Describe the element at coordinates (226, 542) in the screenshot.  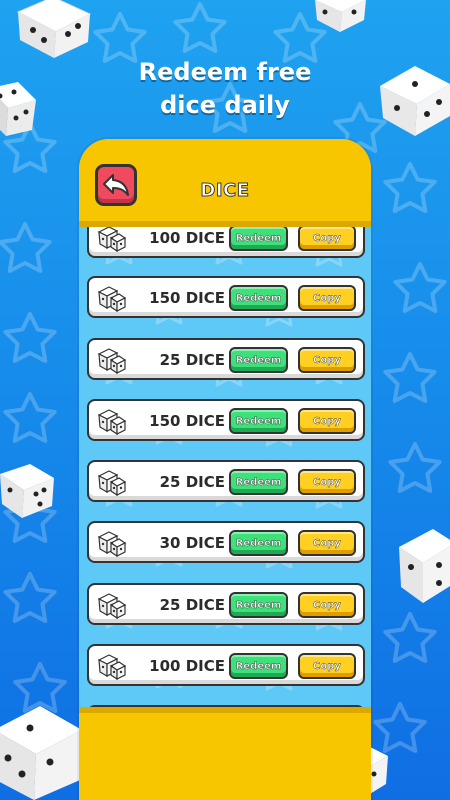
I see `list-item: 30 DICE Redeem Copy` at that location.